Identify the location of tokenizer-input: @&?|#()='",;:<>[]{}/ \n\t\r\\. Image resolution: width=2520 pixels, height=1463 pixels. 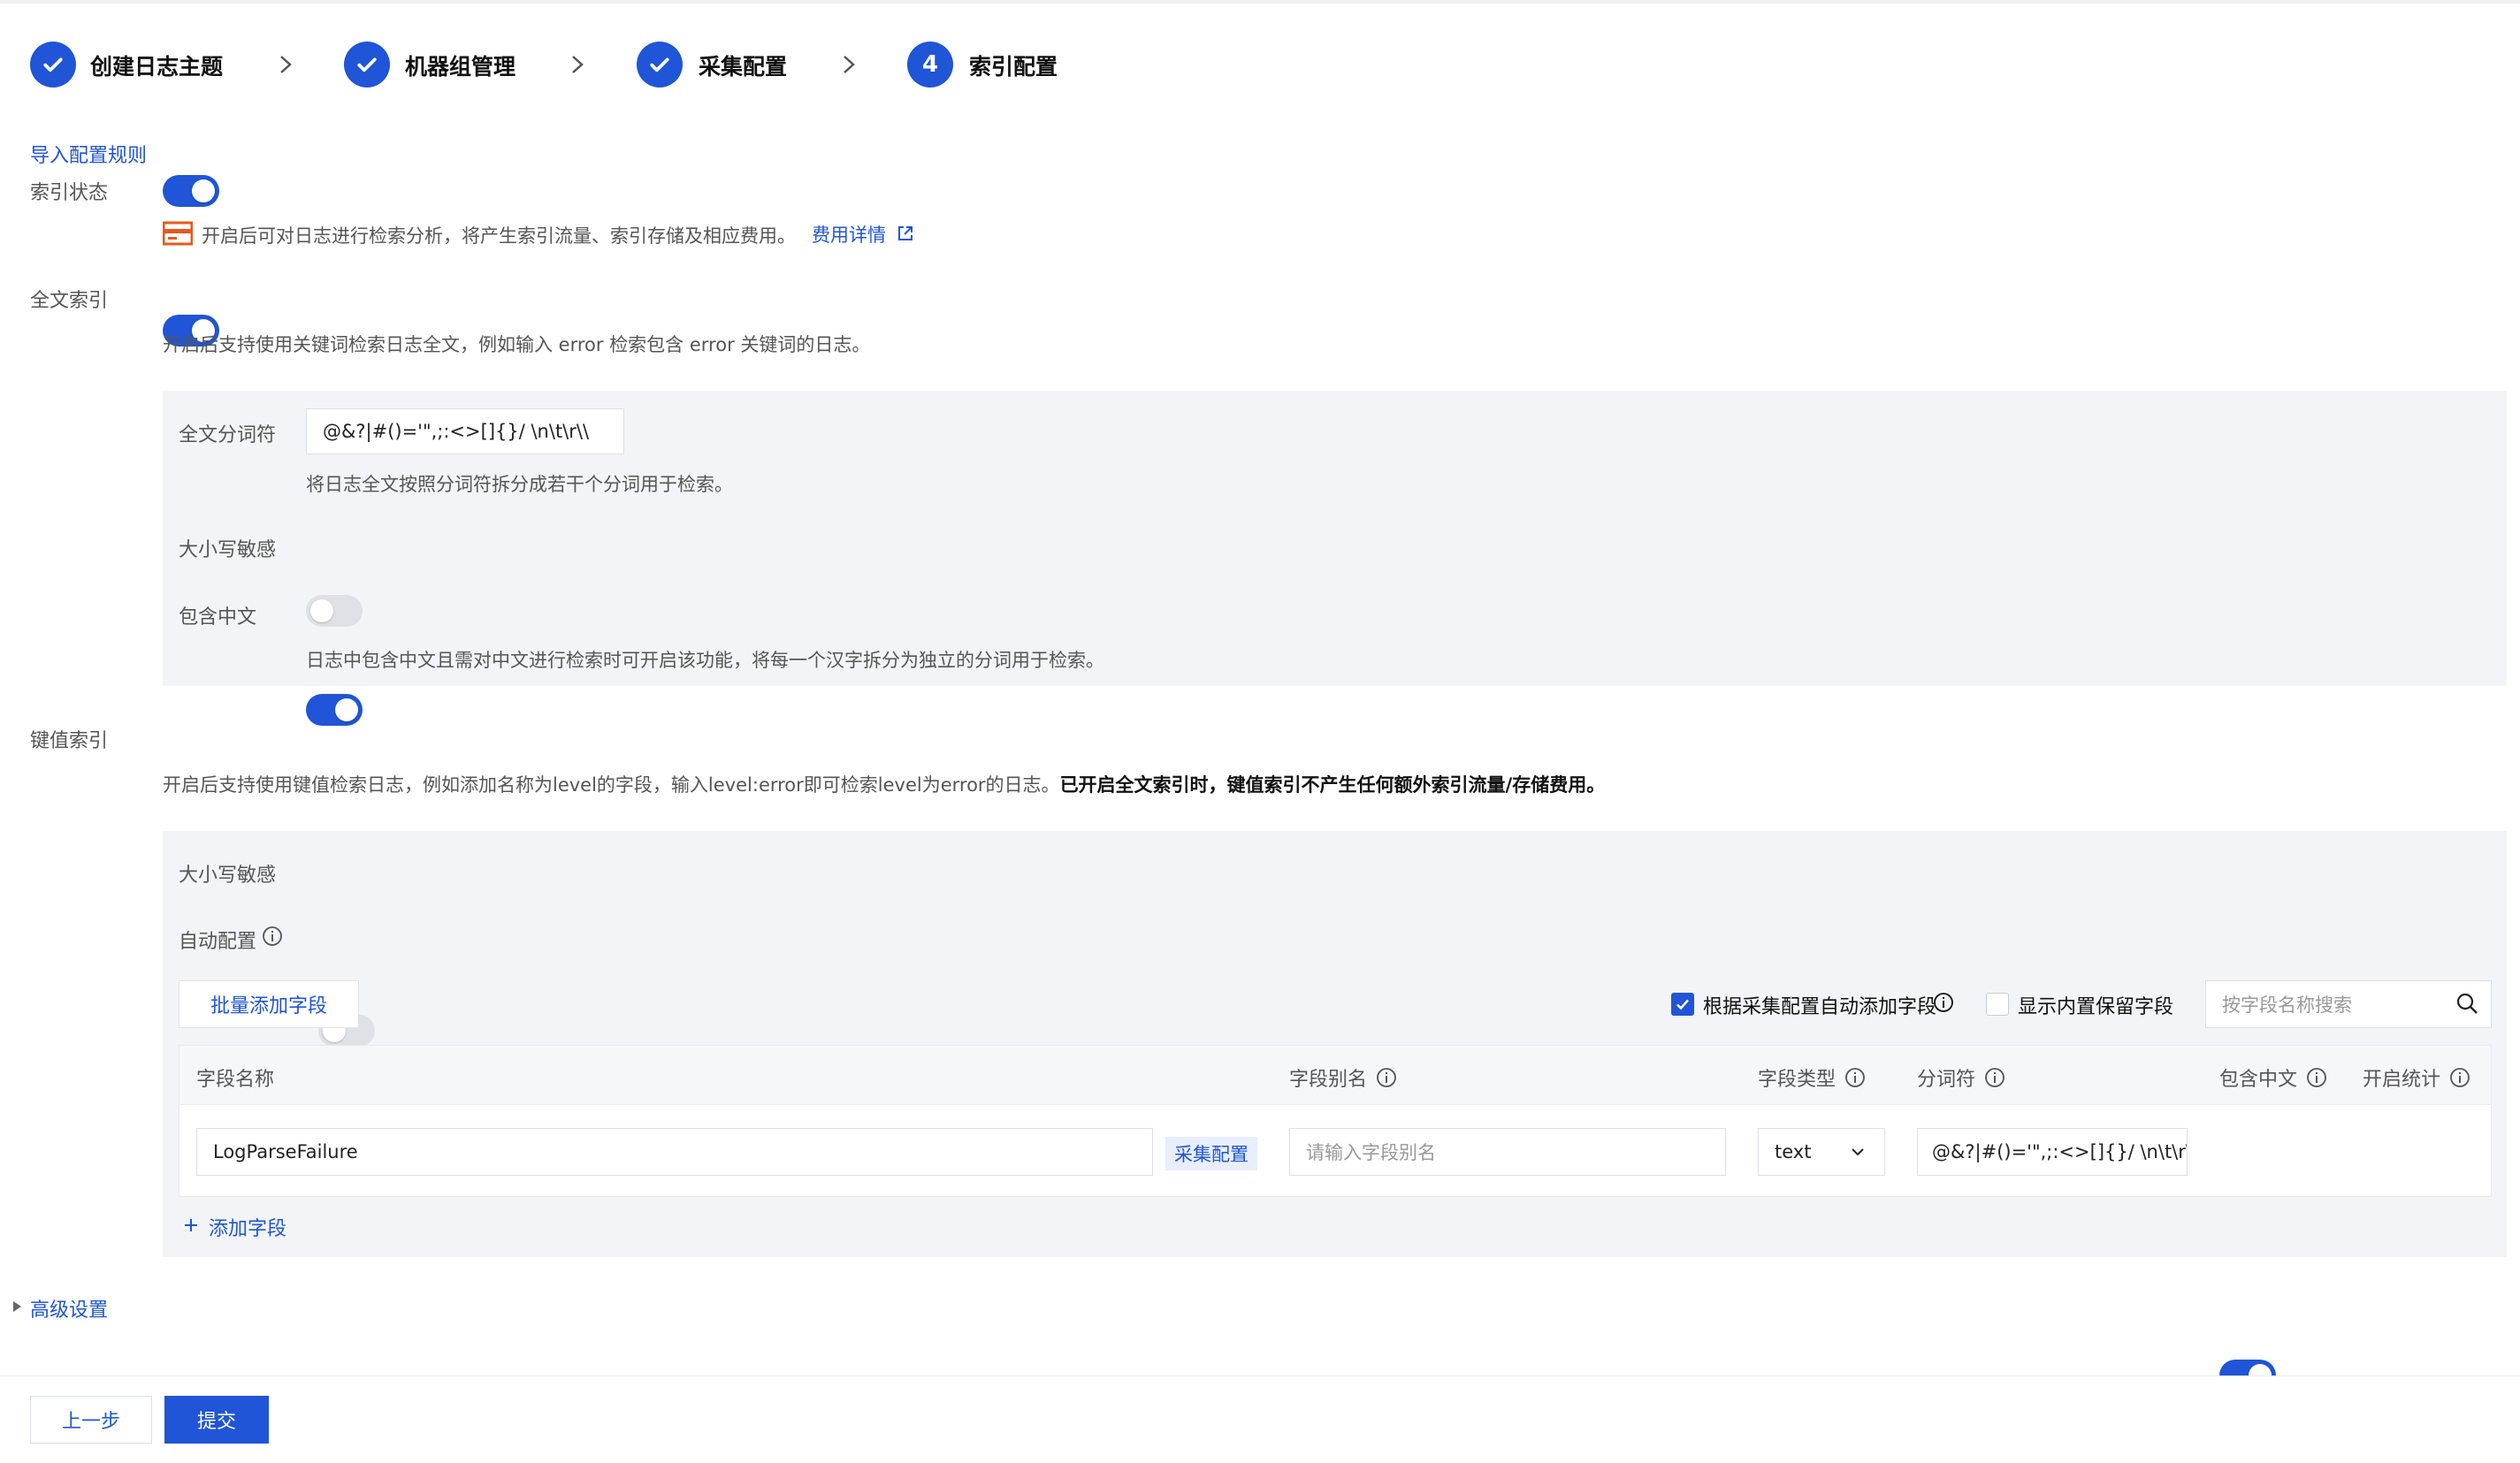
(465, 431).